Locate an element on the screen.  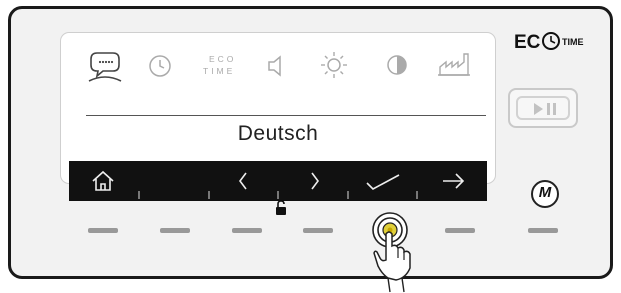
brightness-sun-icon is located at coordinates (334, 65).